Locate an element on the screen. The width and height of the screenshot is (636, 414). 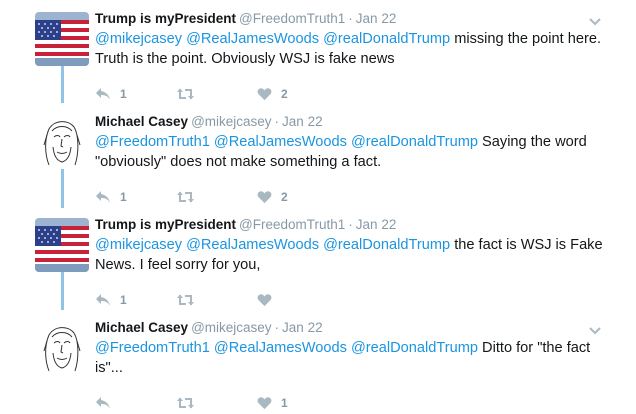
reply-button is located at coordinates (107, 403).